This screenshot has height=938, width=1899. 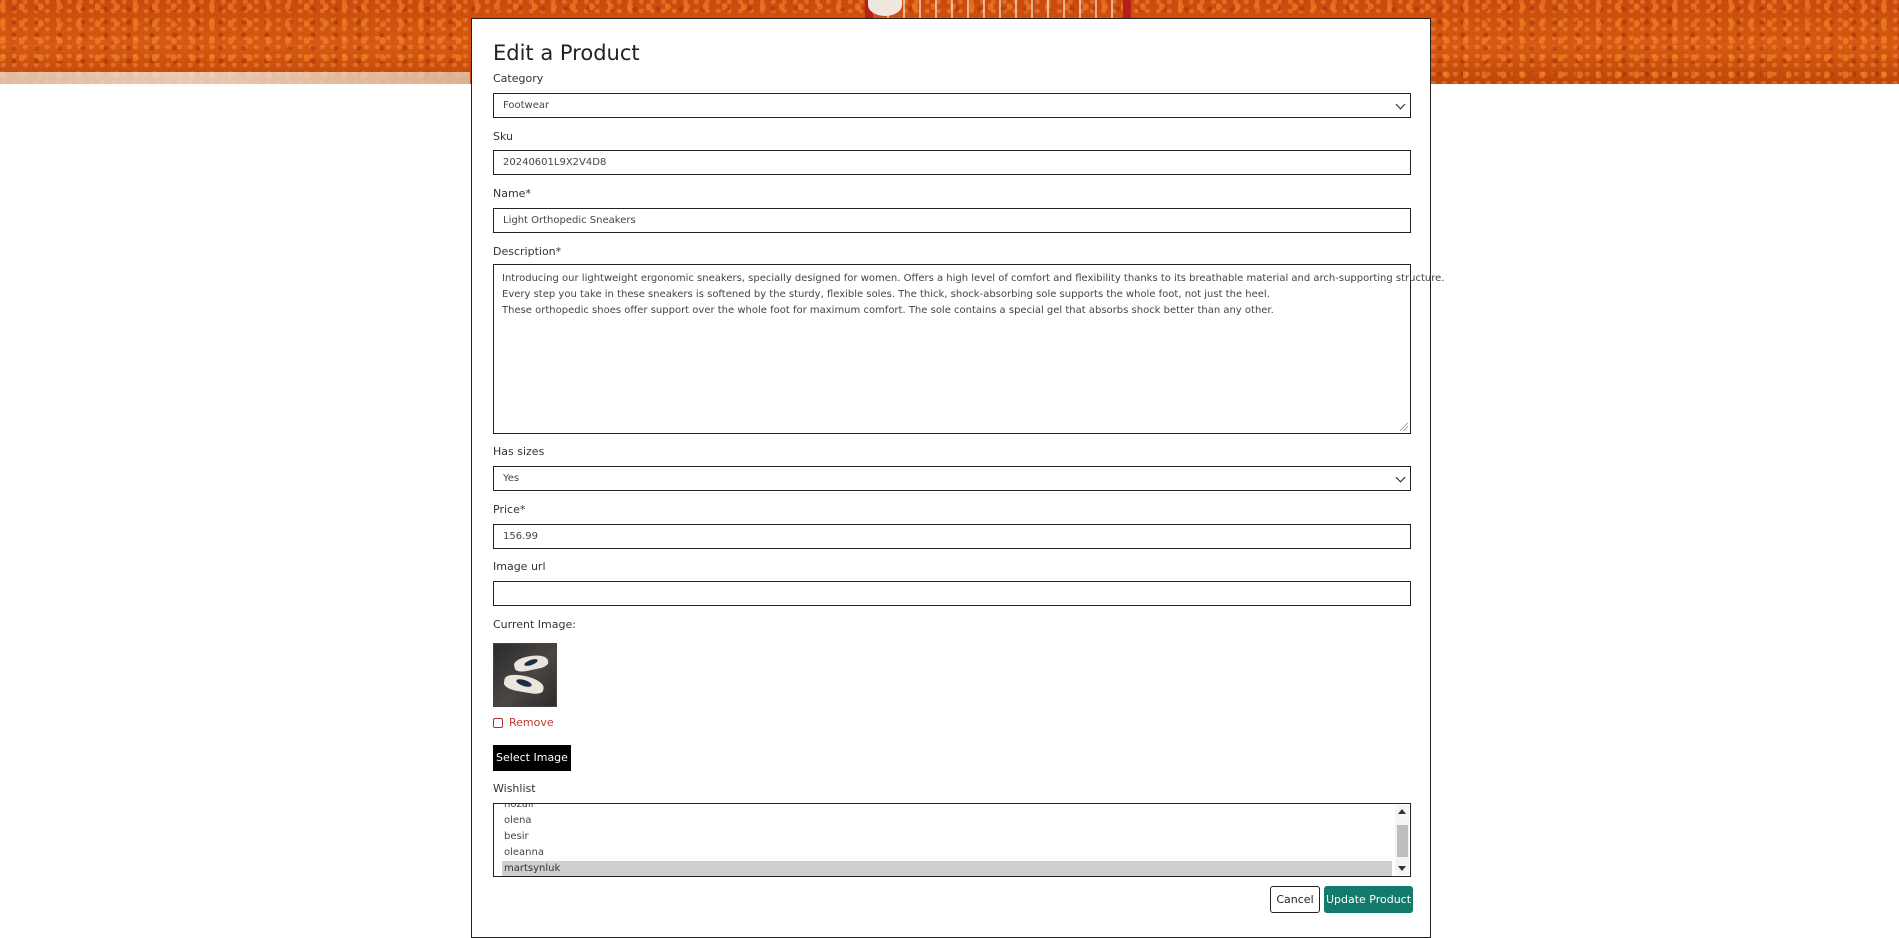 I want to click on image-url-input, so click(x=952, y=593).